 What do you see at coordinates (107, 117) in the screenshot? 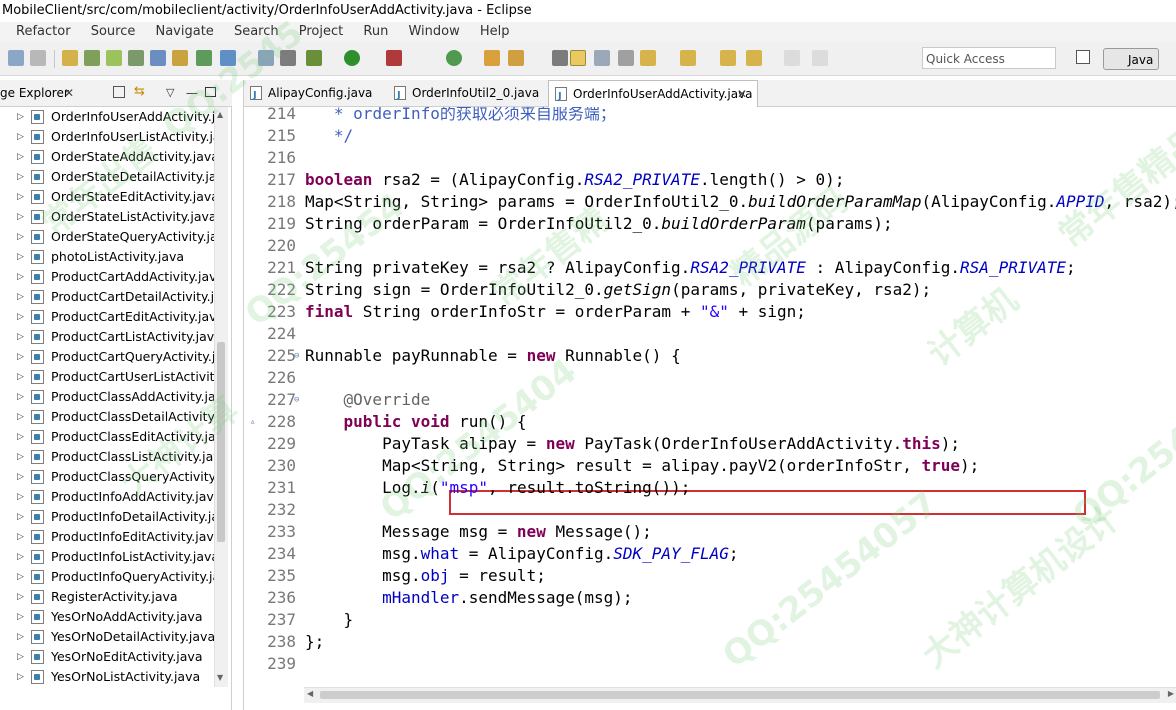
I see `tree-item: ▷ OrderInfoUserAddActivity.ja` at bounding box center [107, 117].